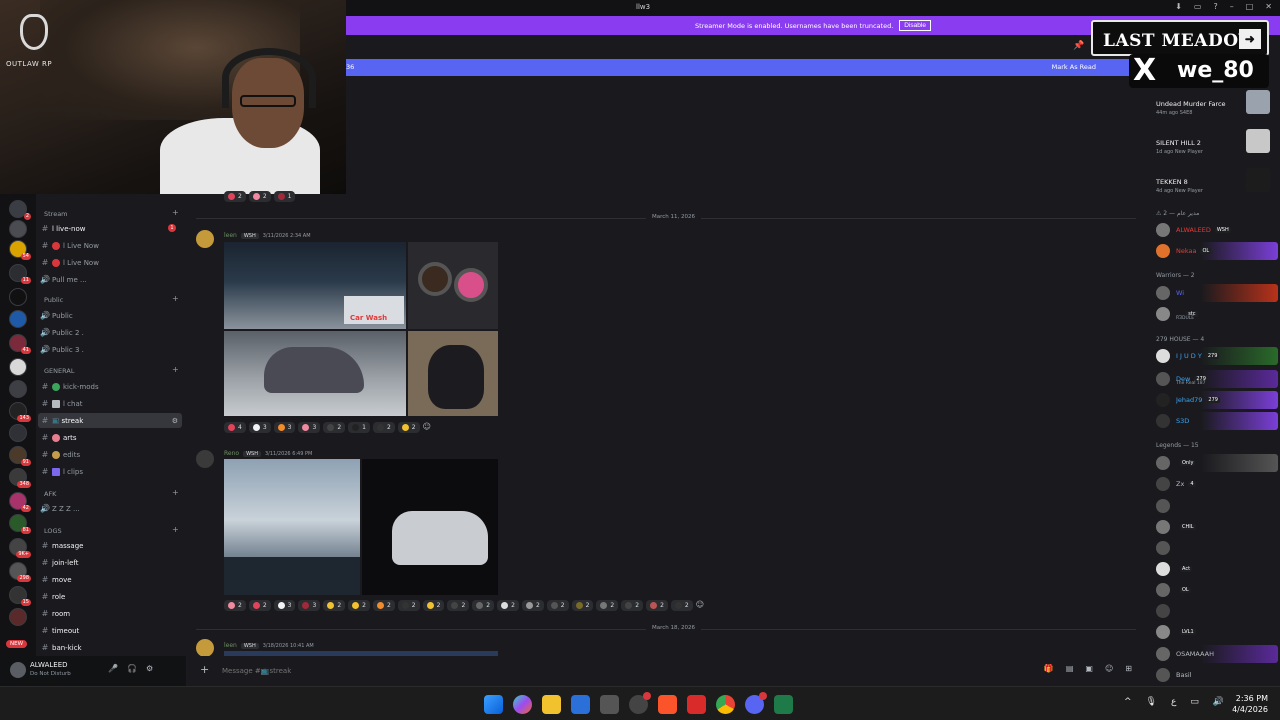 The width and height of the screenshot is (1280, 720). I want to click on member-row: Wi, so click(1214, 293).